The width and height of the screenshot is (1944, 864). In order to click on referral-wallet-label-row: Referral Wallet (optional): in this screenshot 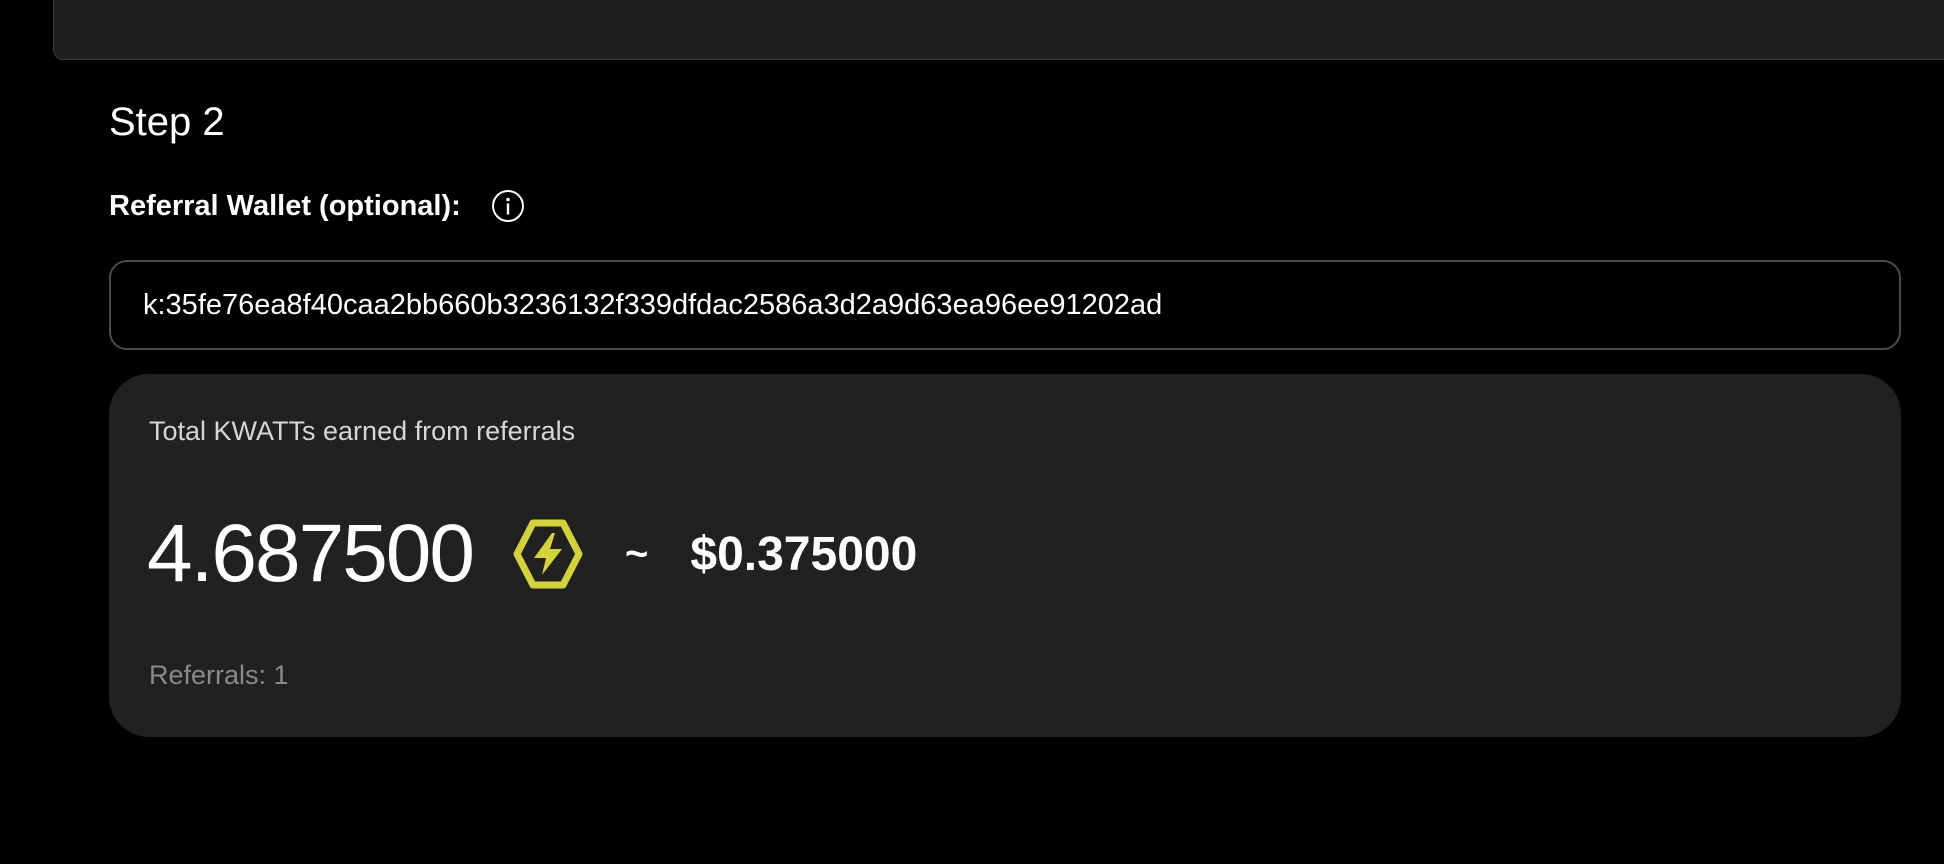, I will do `click(317, 206)`.